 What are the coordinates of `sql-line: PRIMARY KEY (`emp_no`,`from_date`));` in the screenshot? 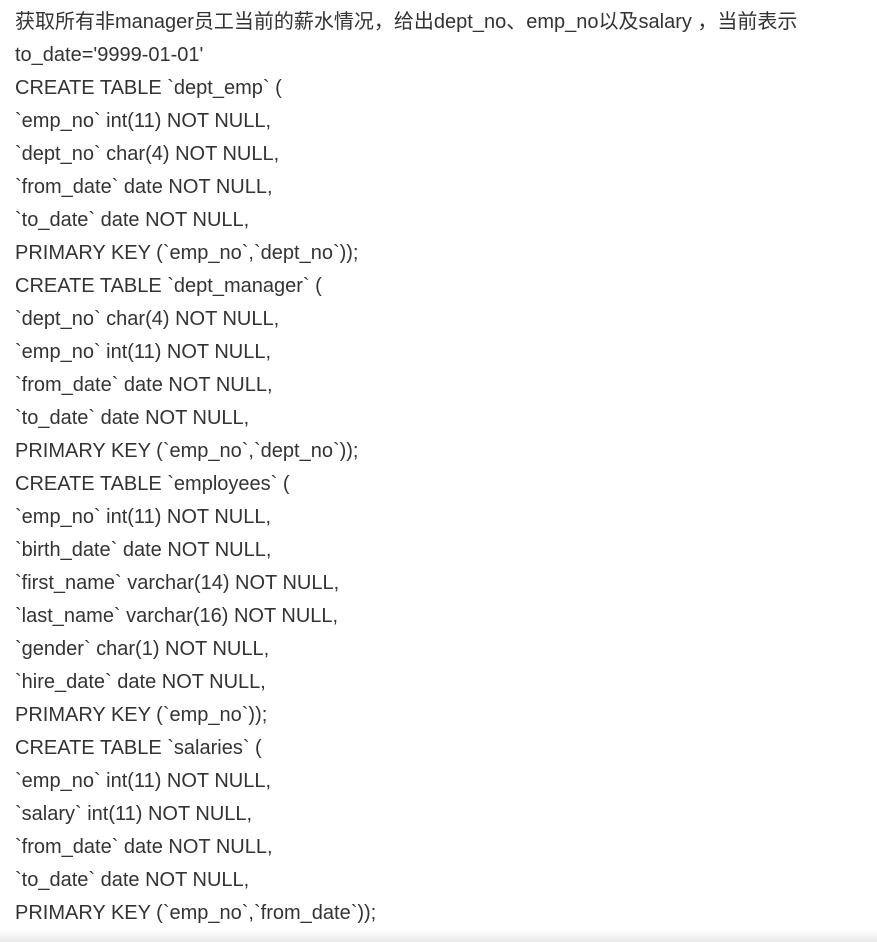 It's located at (196, 913).